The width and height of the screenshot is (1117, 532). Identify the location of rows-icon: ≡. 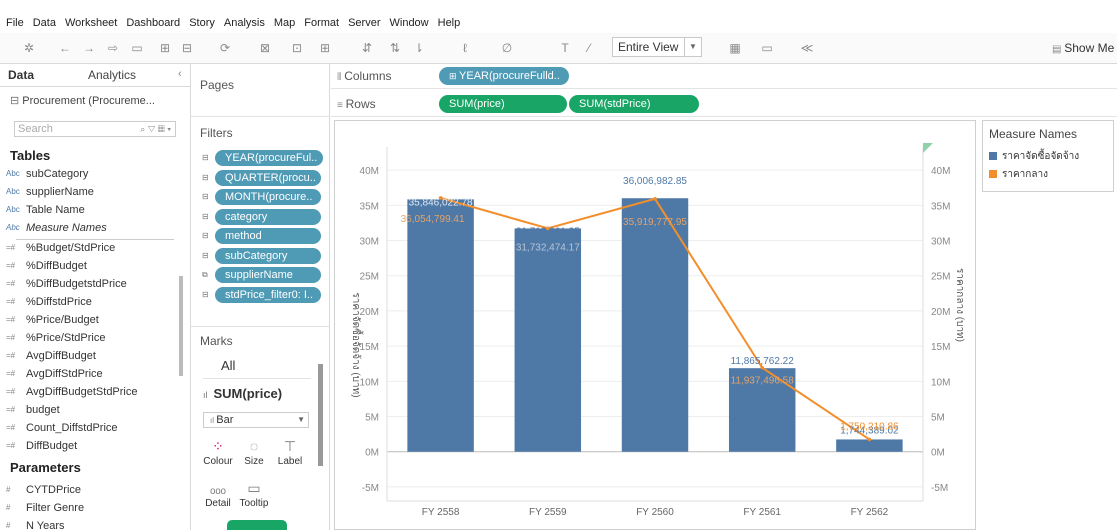
(341, 105).